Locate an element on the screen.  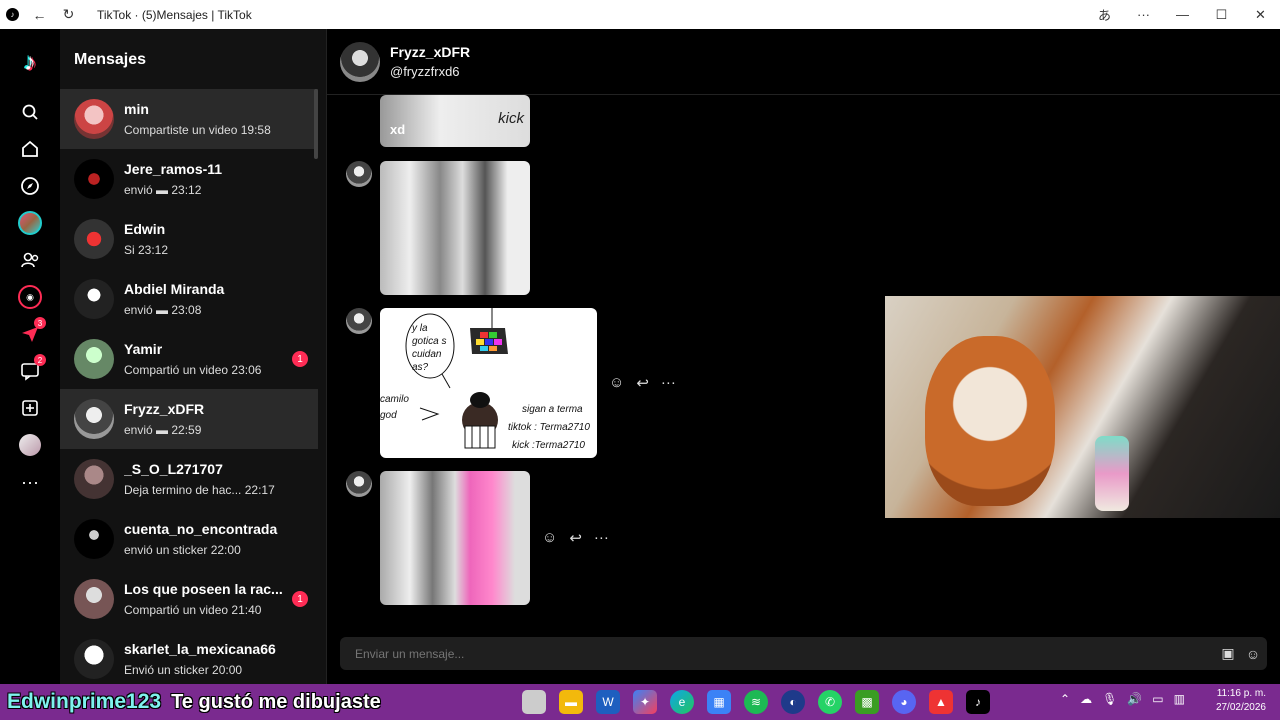
app-icon: ◐ is located at coordinates (793, 702).